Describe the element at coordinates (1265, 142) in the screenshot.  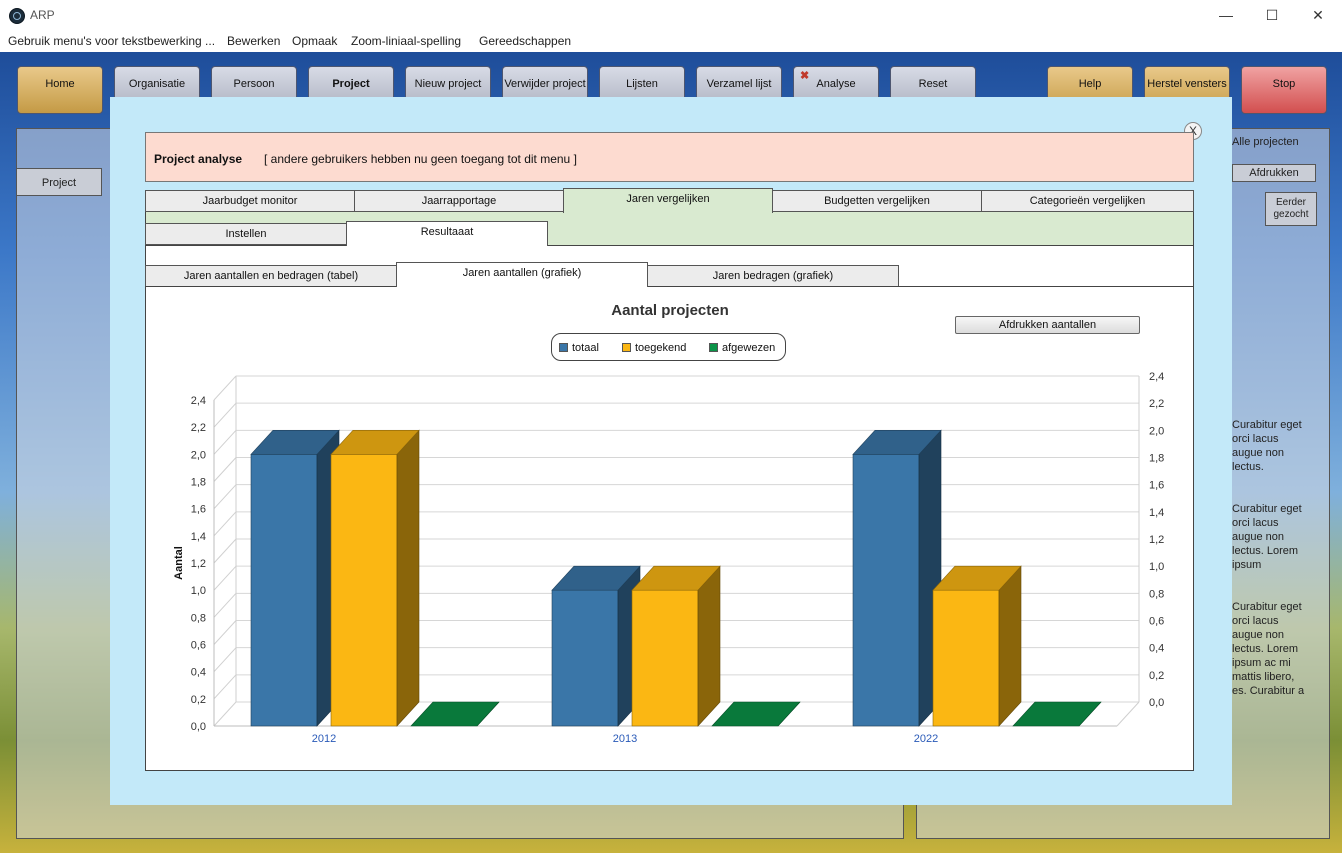
I see `bg-alle-projecten: Alle projecten` at that location.